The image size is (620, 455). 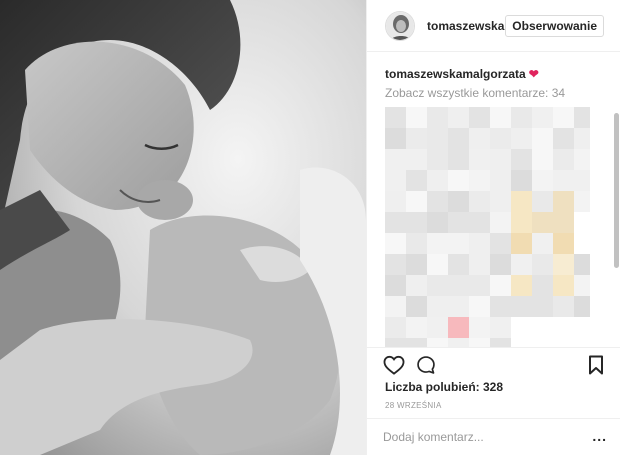 I want to click on username: tomaszewska, so click(x=466, y=26).